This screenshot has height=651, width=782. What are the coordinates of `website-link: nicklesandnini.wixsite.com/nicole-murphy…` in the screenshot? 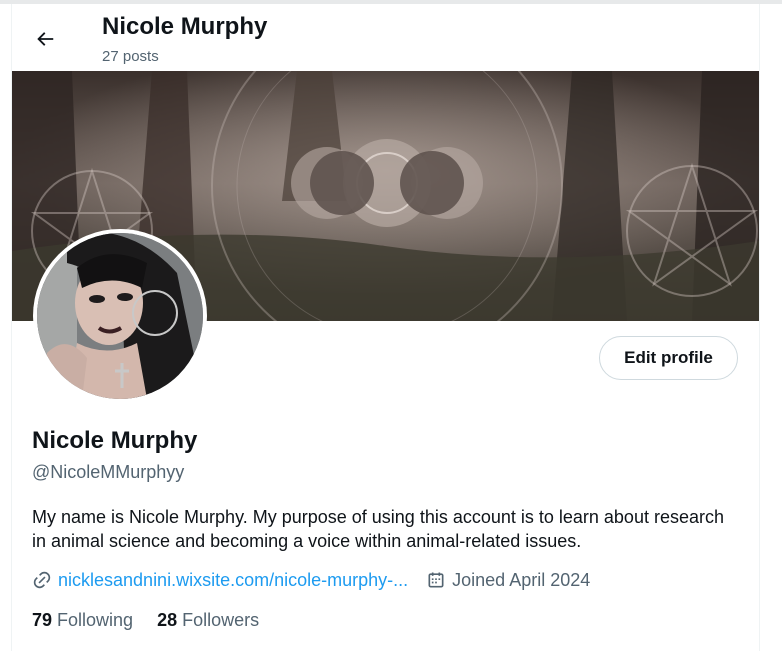 It's located at (220, 580).